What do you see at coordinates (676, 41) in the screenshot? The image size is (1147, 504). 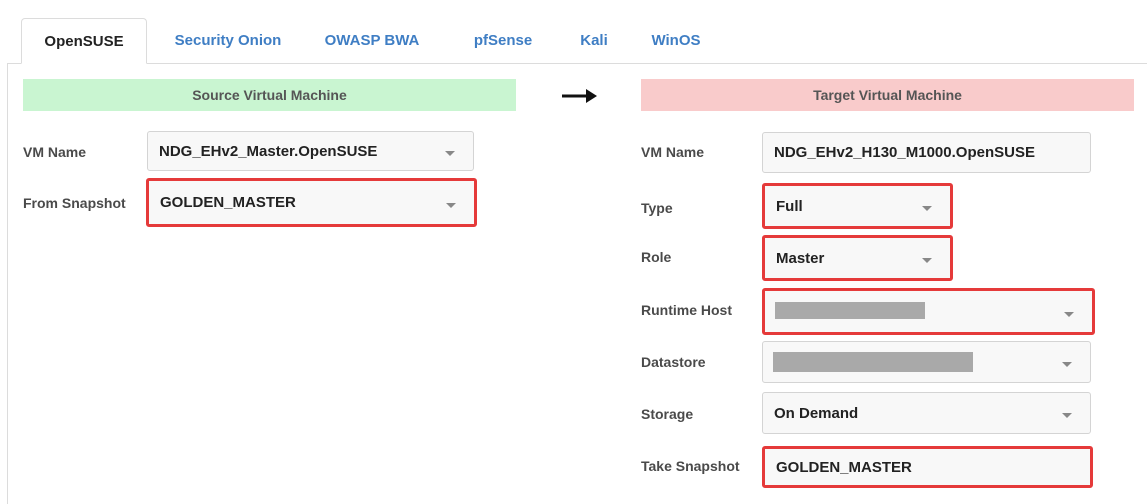 I see `tab-winos: WinOS` at bounding box center [676, 41].